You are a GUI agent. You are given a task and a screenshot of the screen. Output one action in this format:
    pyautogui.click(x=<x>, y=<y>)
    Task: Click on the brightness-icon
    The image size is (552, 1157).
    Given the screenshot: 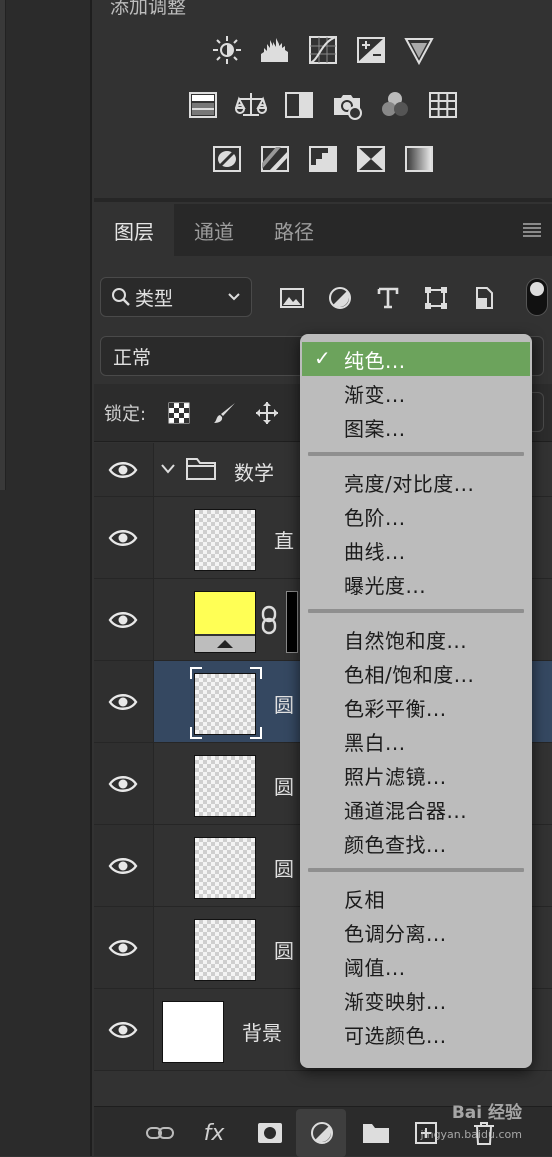 What is the action you would take?
    pyautogui.click(x=227, y=50)
    